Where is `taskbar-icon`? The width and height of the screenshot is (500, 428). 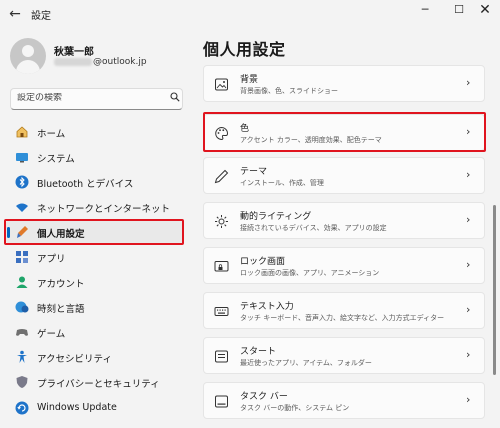 taskbar-icon is located at coordinates (221, 401).